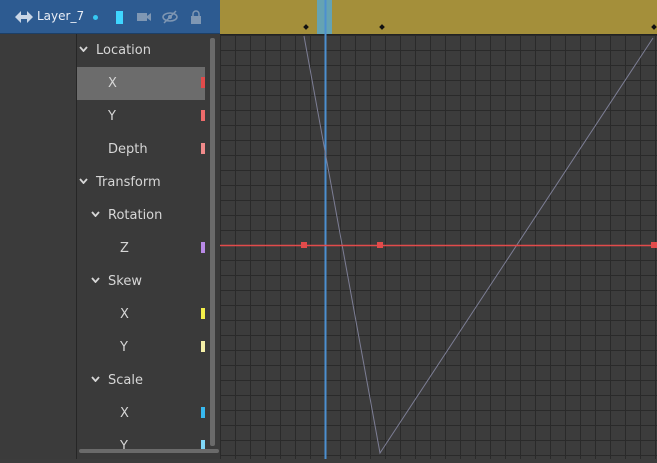 The width and height of the screenshot is (657, 463). What do you see at coordinates (38, 246) in the screenshot?
I see `left-gutter` at bounding box center [38, 246].